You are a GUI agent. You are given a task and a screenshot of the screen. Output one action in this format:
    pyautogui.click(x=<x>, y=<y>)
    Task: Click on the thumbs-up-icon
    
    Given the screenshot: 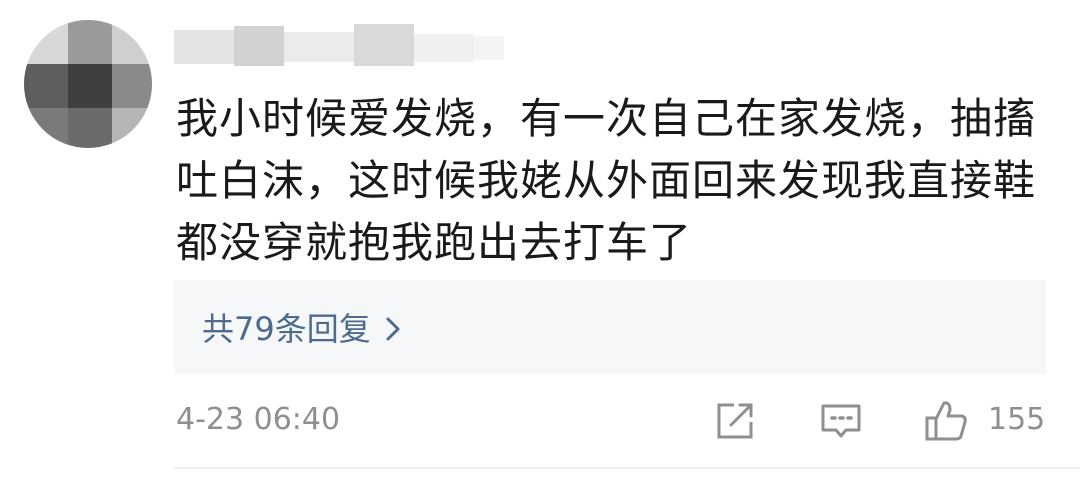 What is the action you would take?
    pyautogui.click(x=946, y=421)
    